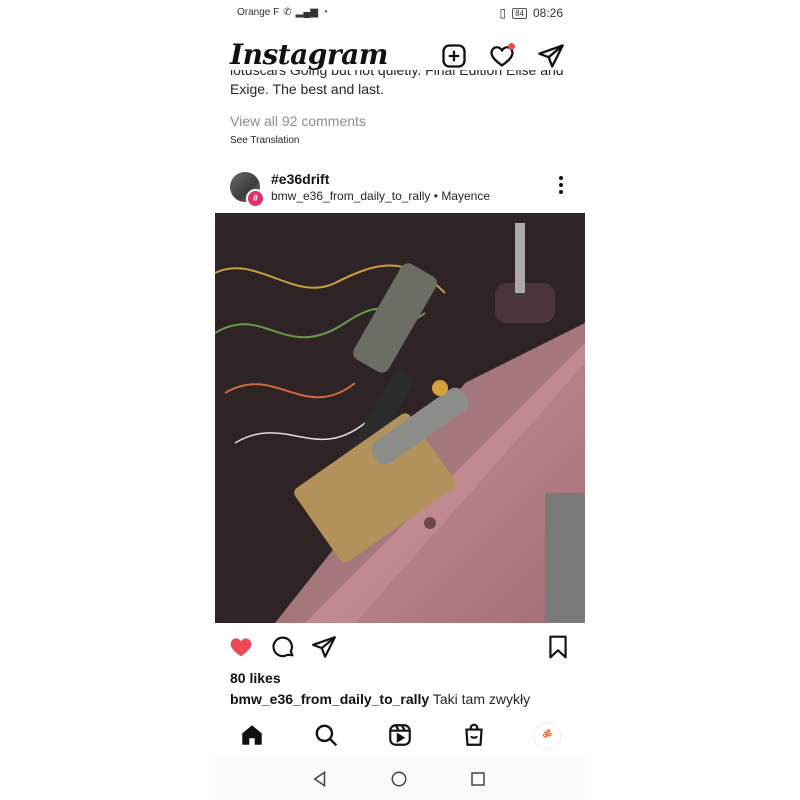 This screenshot has height=800, width=800. Describe the element at coordinates (298, 121) in the screenshot. I see `view-all-comments-link: View all 92 comments` at that location.